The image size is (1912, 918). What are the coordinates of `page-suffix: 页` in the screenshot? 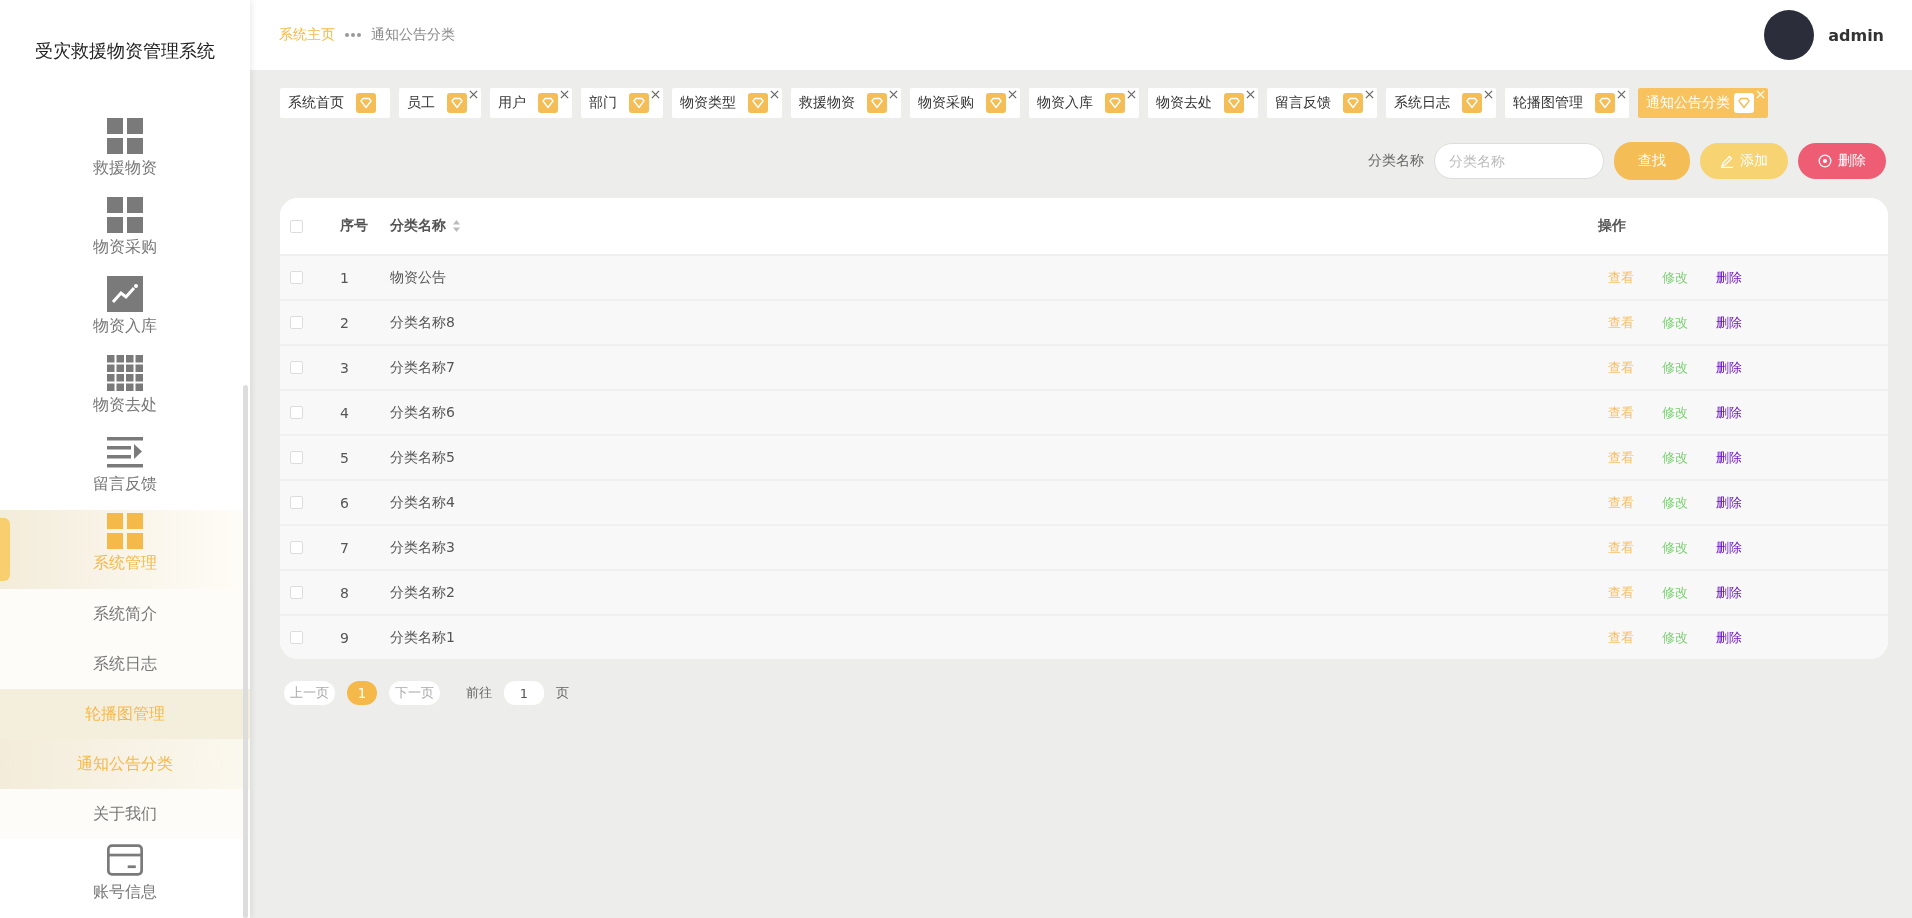 It's located at (562, 693).